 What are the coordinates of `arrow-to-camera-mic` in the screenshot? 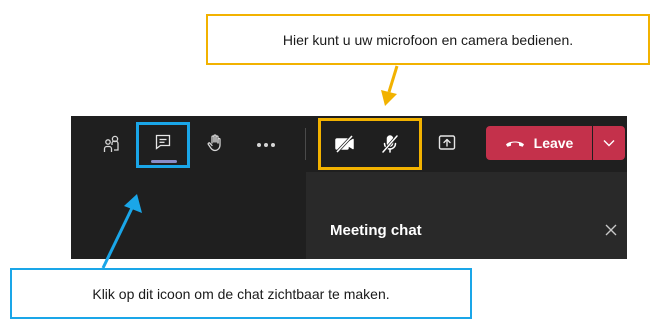 It's located at (390, 85).